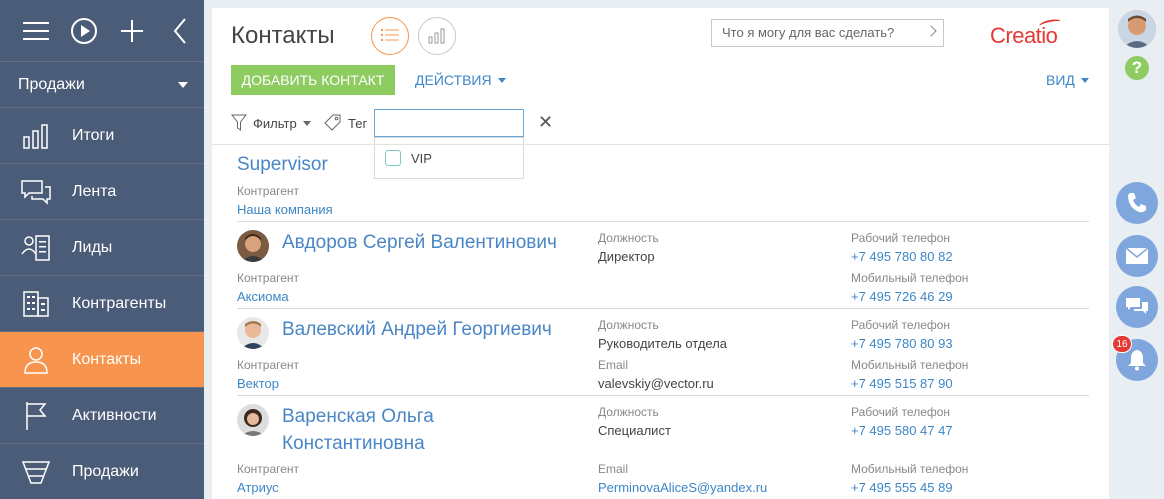 The image size is (1164, 499). I want to click on sidebar-item-label: Итоги, so click(93, 135).